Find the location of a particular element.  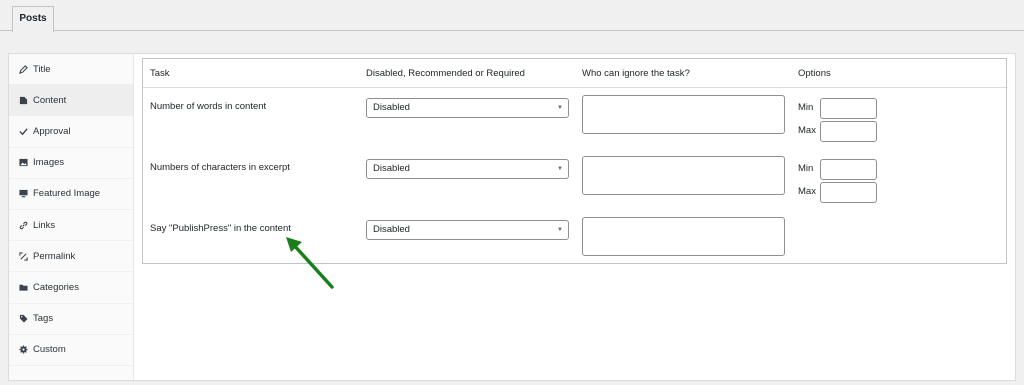

sidebar-item-label: Content is located at coordinates (50, 100).